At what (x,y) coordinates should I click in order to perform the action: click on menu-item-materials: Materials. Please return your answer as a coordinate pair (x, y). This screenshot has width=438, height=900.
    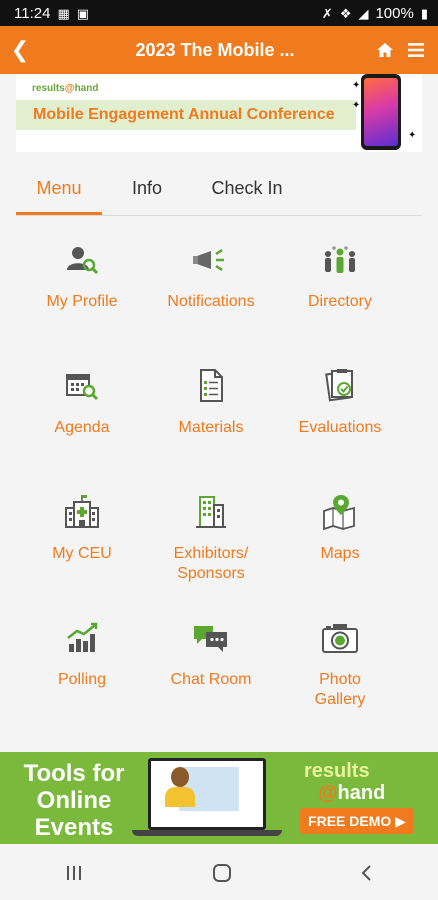
    Looking at the image, I should click on (211, 402).